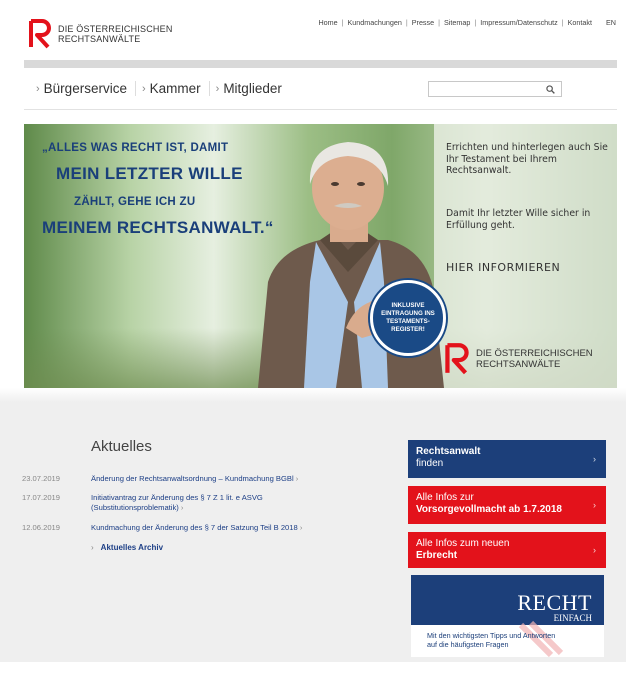 Image resolution: width=626 pixels, height=693 pixels. What do you see at coordinates (572, 618) in the screenshot?
I see `recht-einfach-subtitle: EINFACH` at bounding box center [572, 618].